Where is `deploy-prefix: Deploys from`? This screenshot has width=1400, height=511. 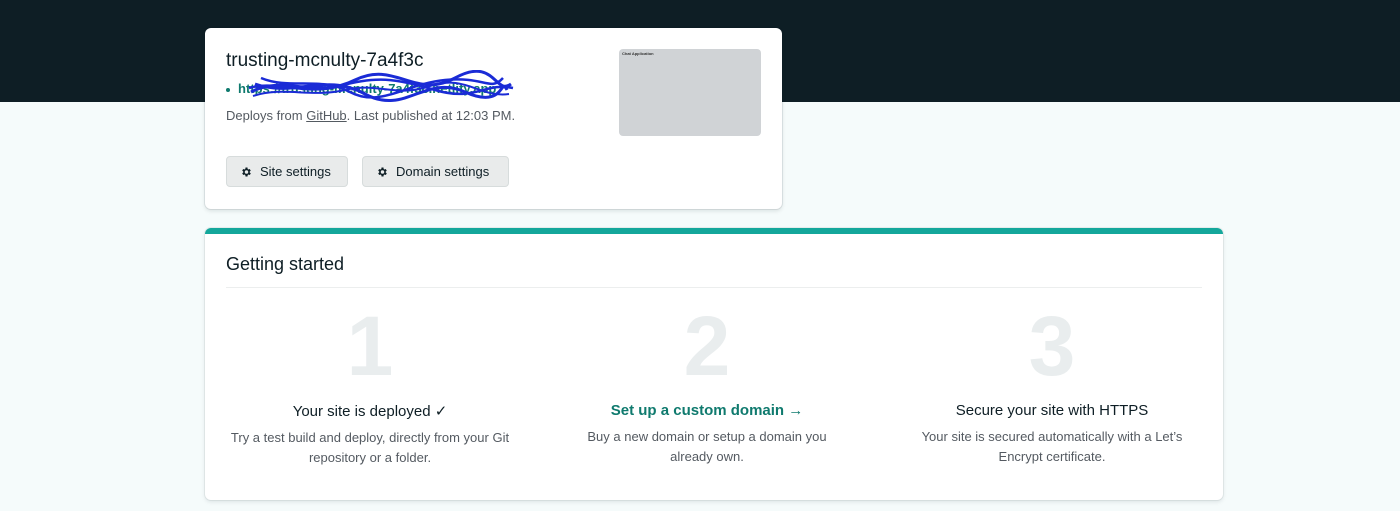 deploy-prefix: Deploys from is located at coordinates (266, 115).